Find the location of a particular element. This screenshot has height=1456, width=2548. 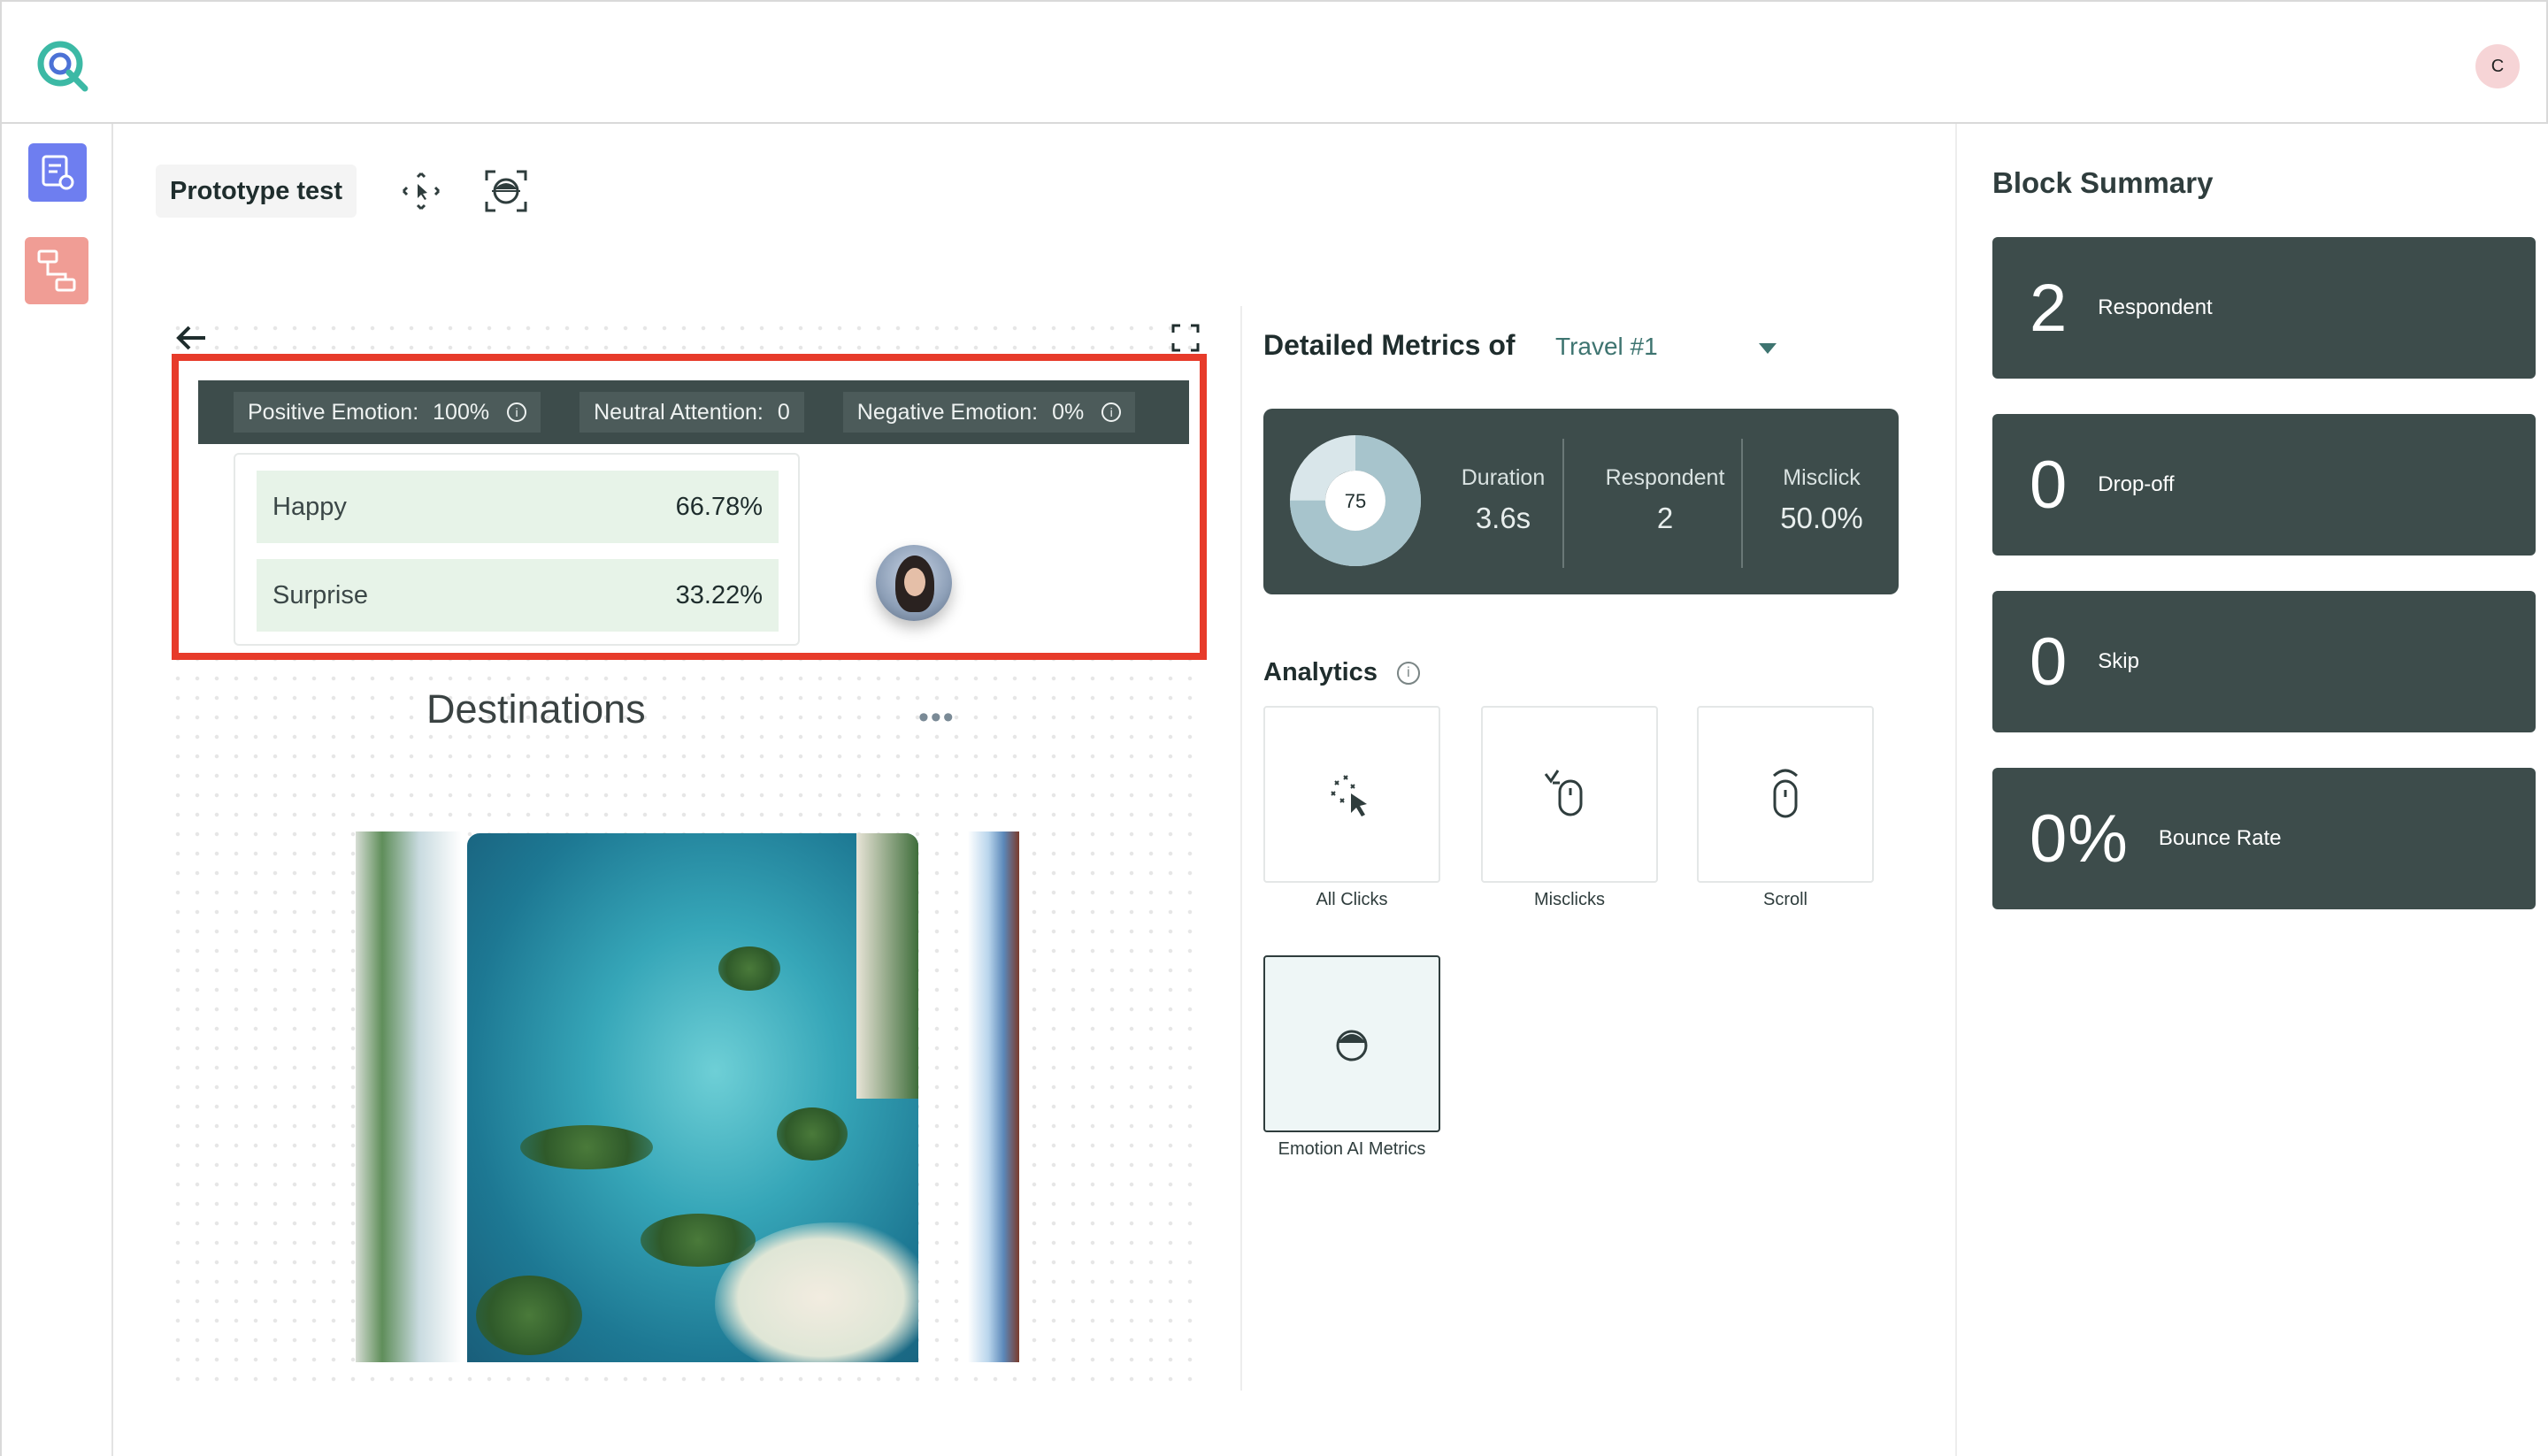

flow-icon is located at coordinates (56, 270).